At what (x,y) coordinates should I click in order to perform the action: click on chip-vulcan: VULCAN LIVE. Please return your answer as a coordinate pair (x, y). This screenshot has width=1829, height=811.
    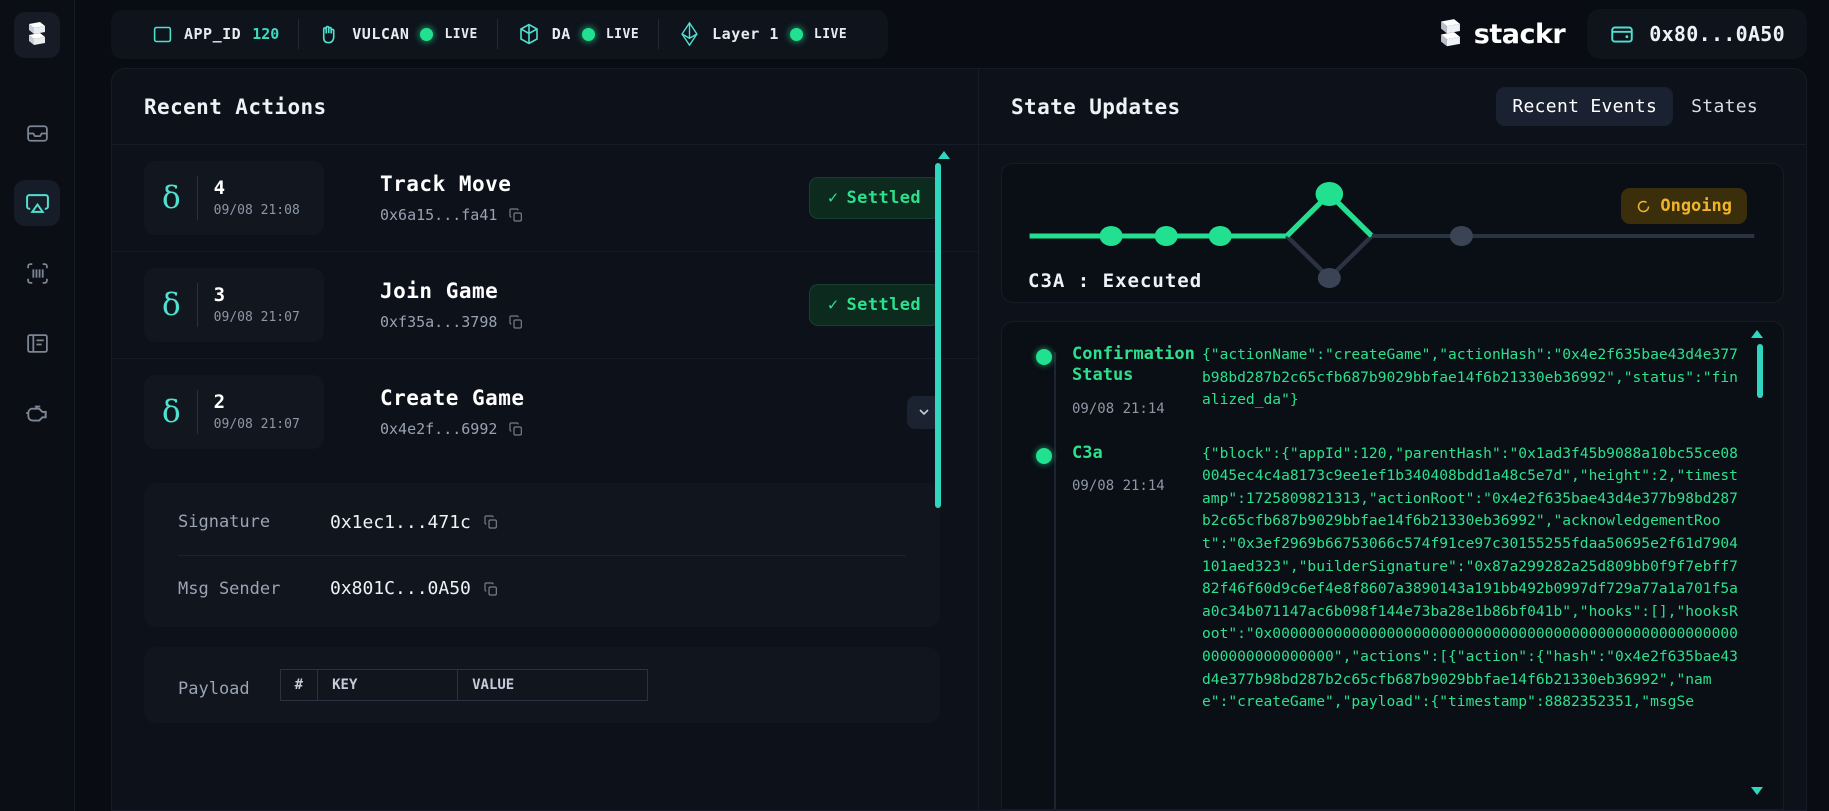
    Looking at the image, I should click on (398, 34).